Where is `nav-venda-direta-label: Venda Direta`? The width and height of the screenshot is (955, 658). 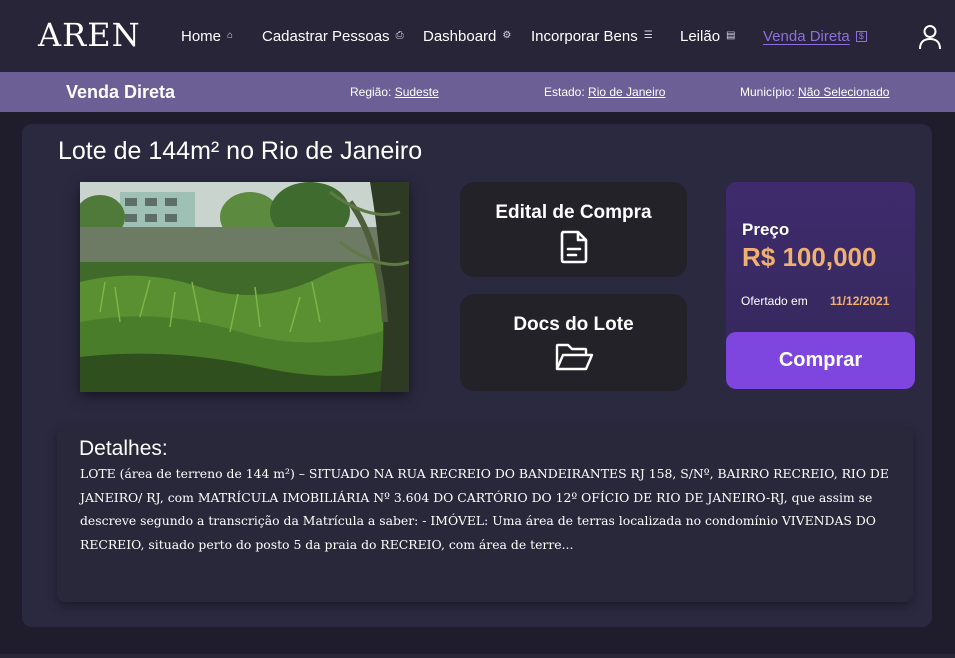 nav-venda-direta-label: Venda Direta is located at coordinates (806, 36).